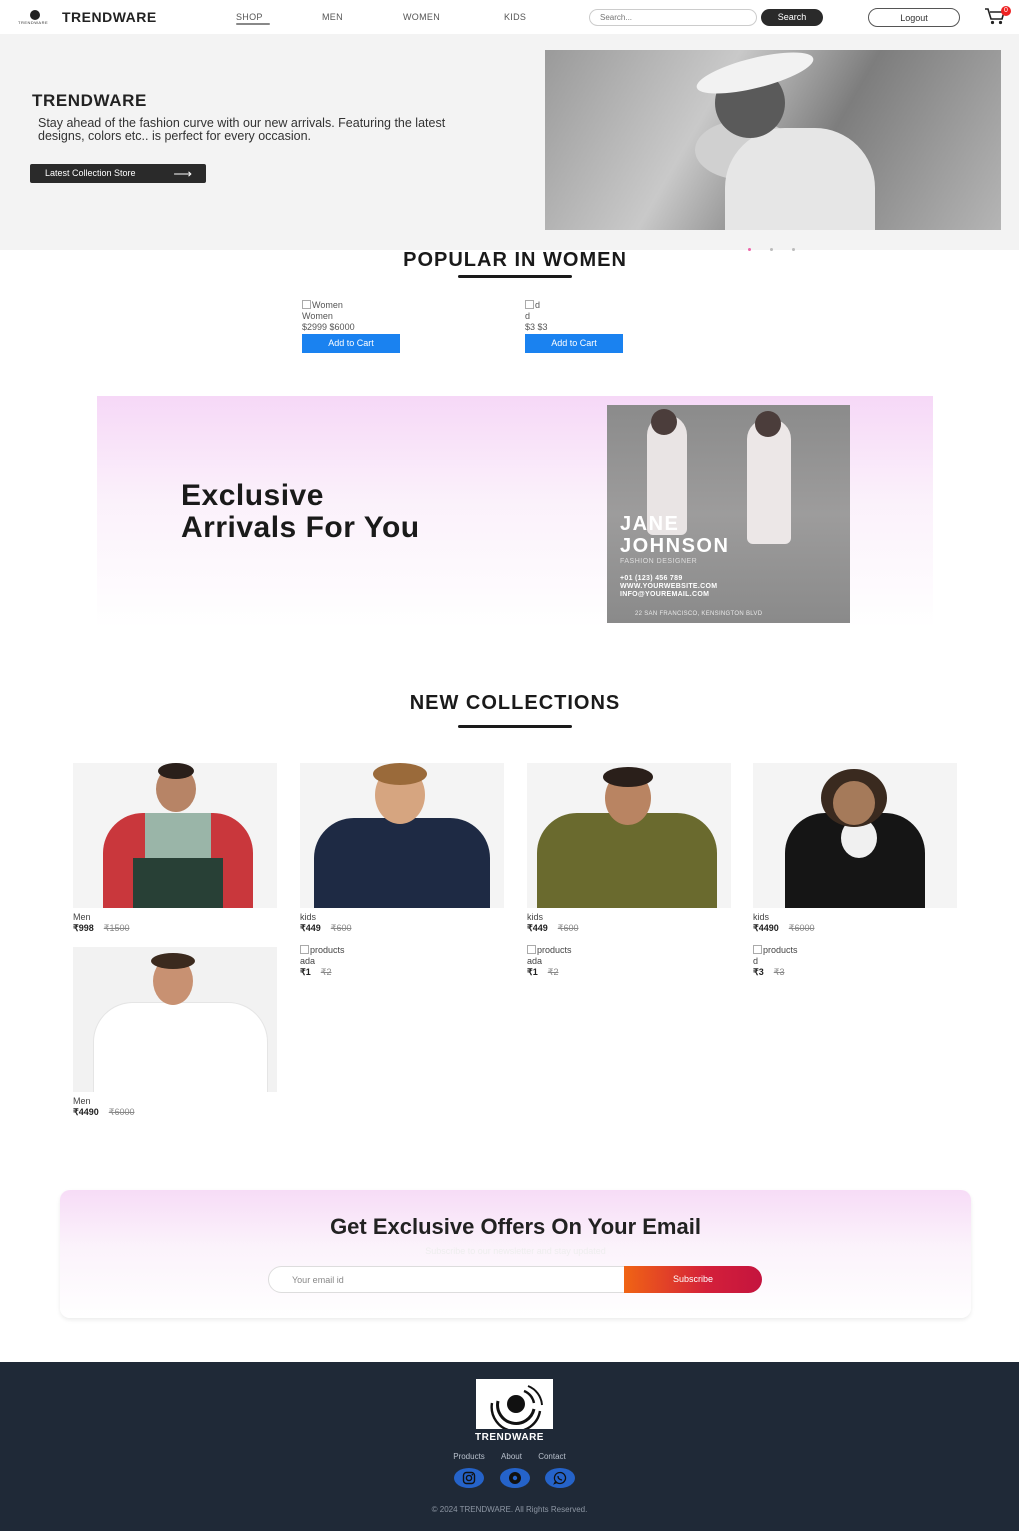 The image size is (1019, 1531). I want to click on new-price: ₹3, so click(758, 972).